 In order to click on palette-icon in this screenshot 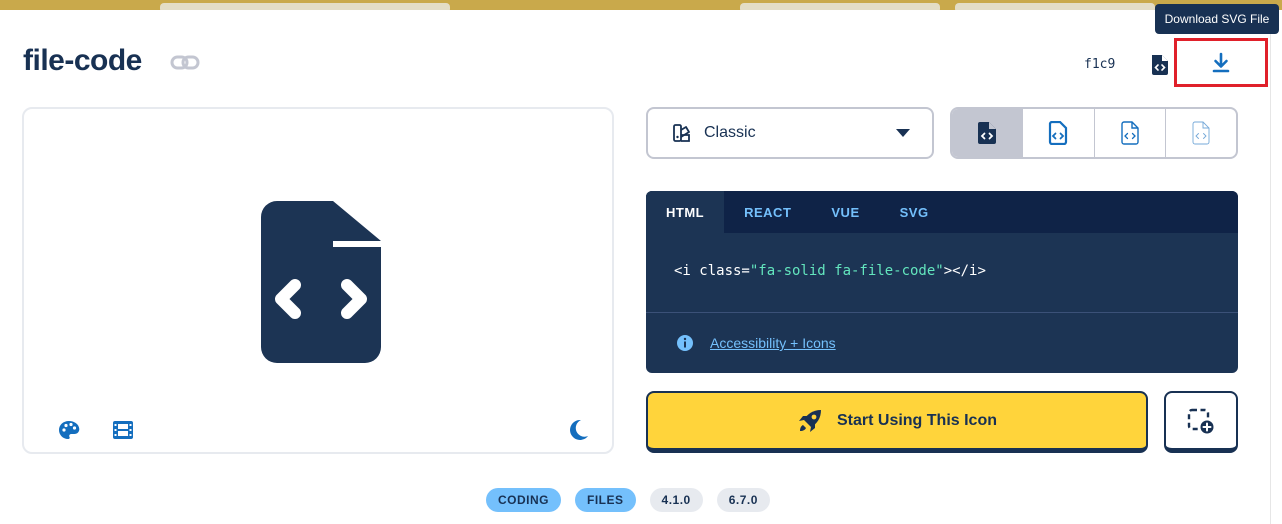, I will do `click(69, 430)`.